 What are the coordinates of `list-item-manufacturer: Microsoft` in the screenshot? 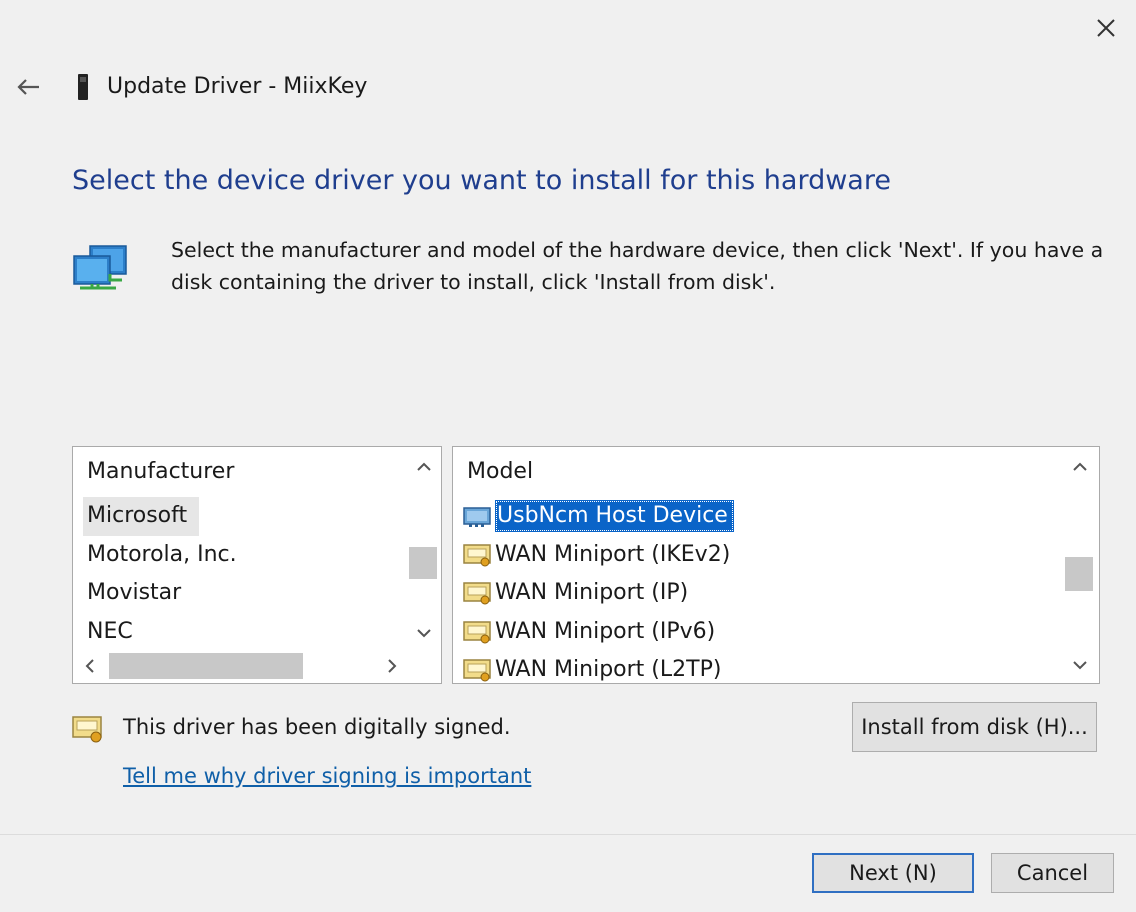 It's located at (141, 516).